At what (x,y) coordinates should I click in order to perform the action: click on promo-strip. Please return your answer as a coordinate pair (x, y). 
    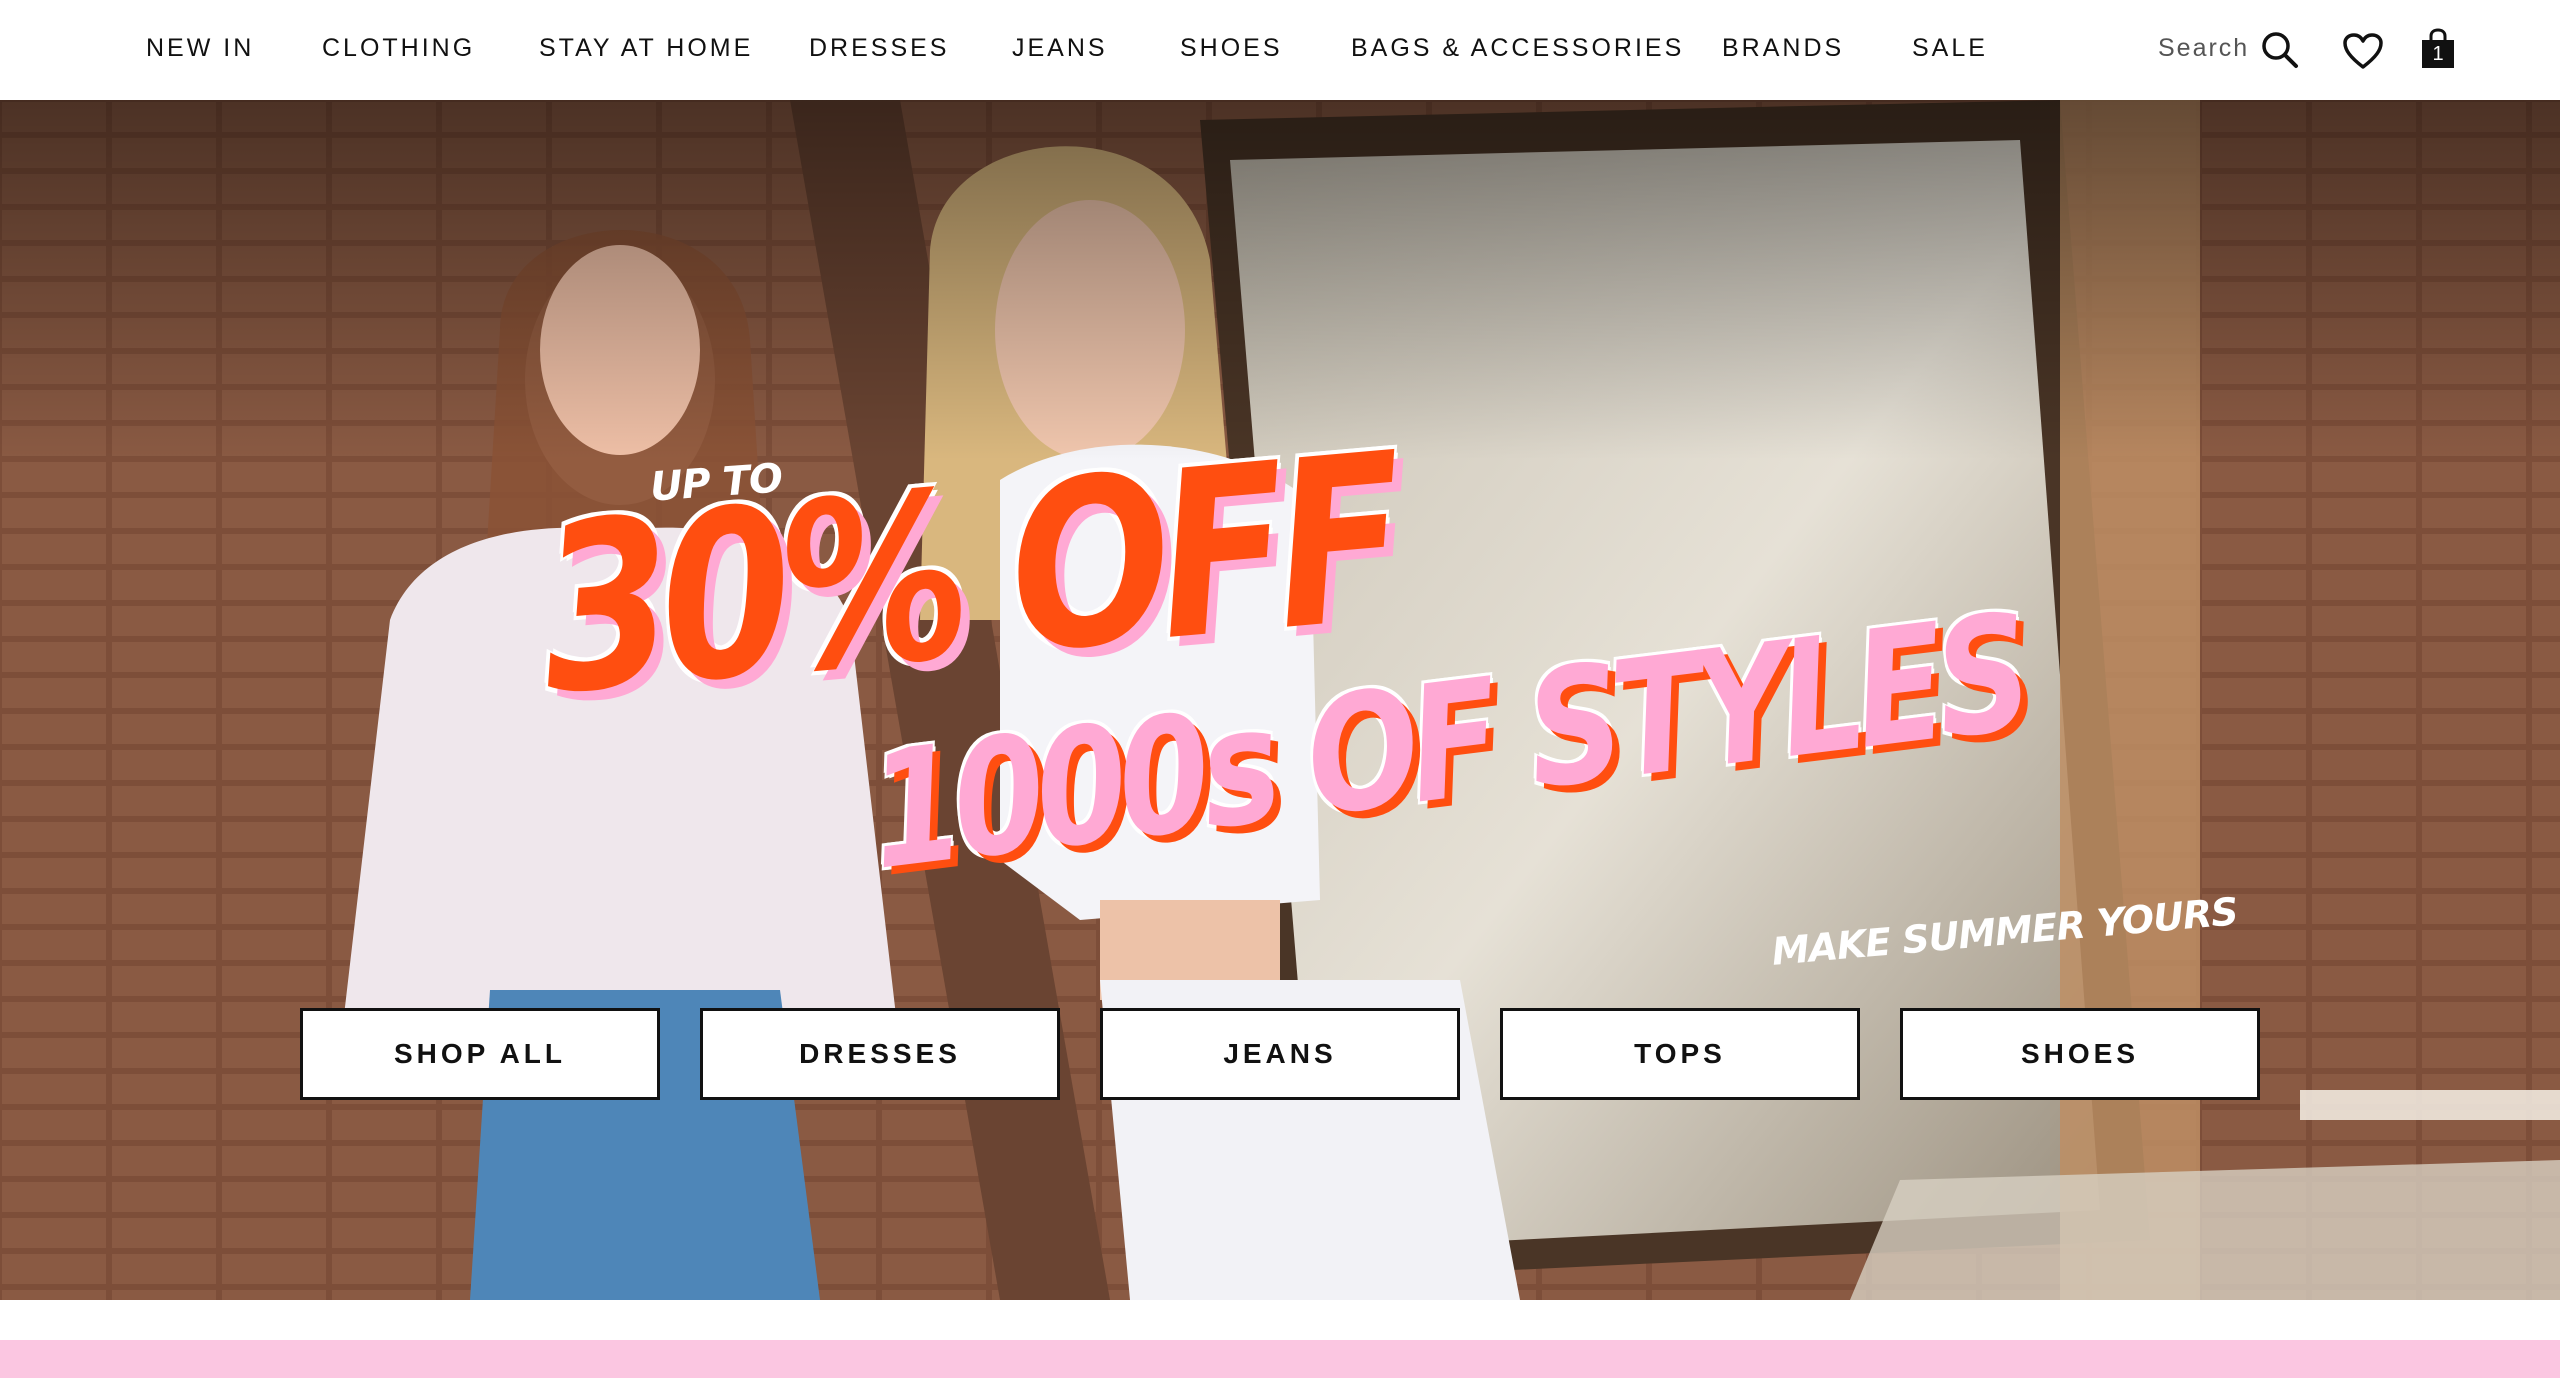
    Looking at the image, I should click on (1280, 1359).